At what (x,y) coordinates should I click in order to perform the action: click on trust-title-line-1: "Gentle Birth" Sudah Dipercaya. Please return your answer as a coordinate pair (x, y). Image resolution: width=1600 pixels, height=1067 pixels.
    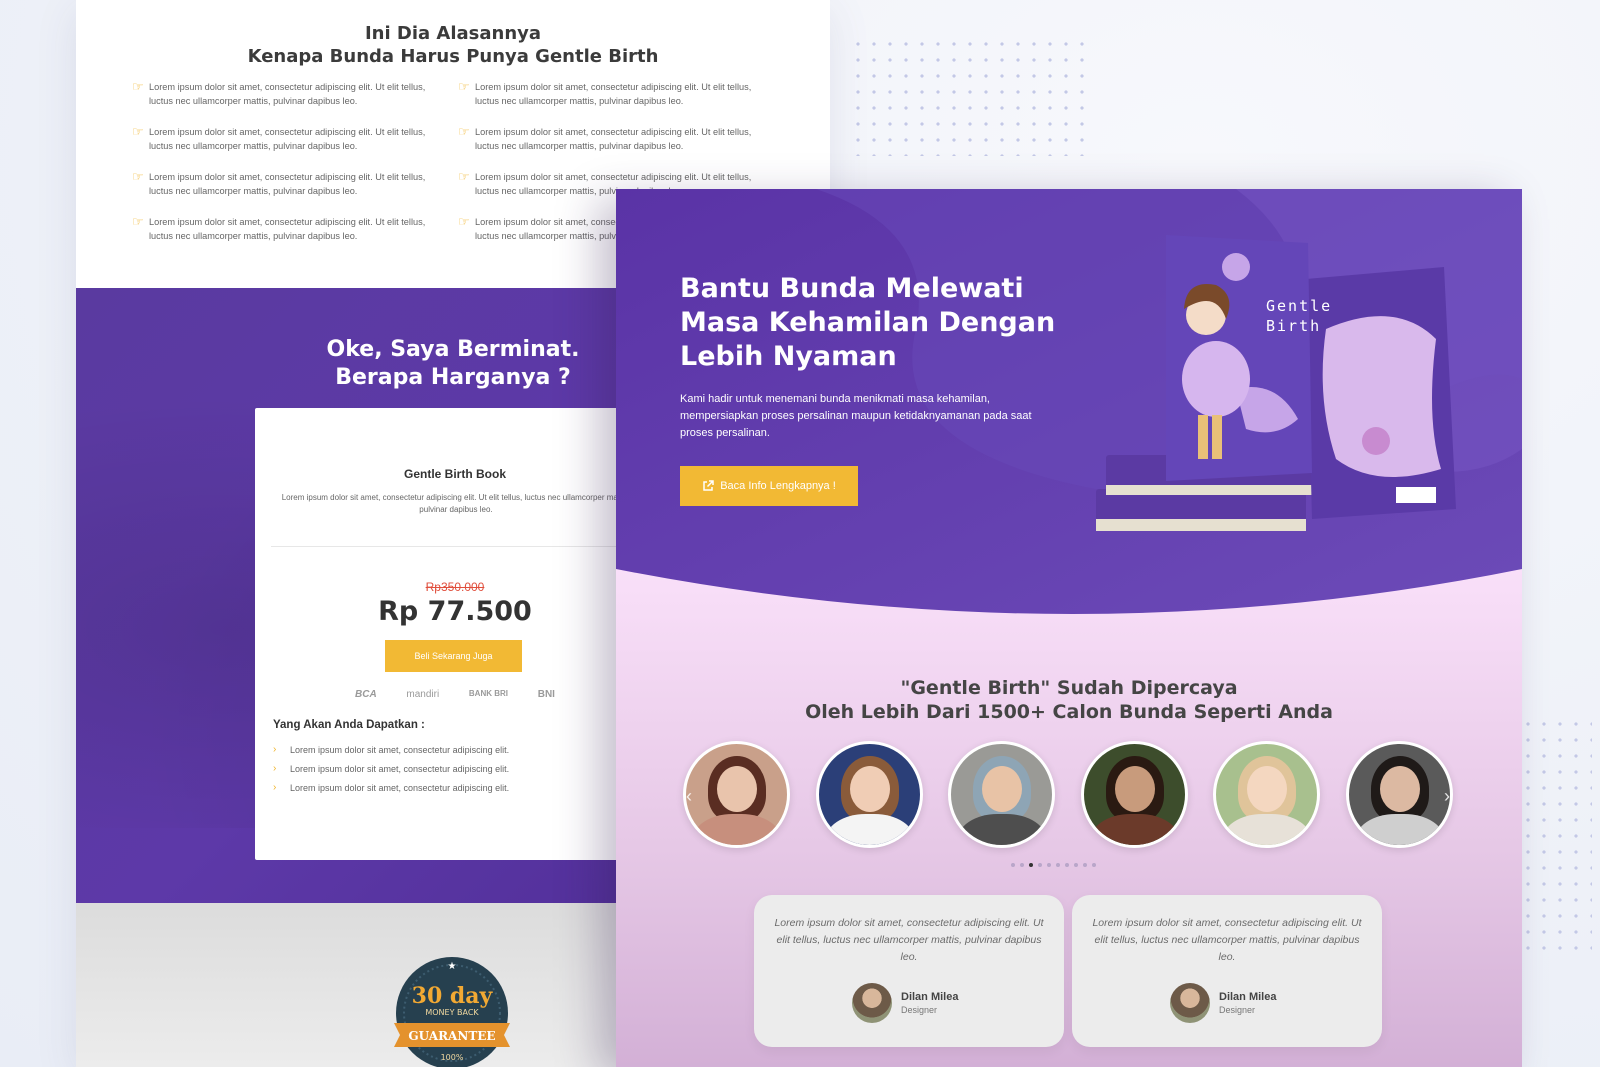
    Looking at the image, I should click on (1069, 688).